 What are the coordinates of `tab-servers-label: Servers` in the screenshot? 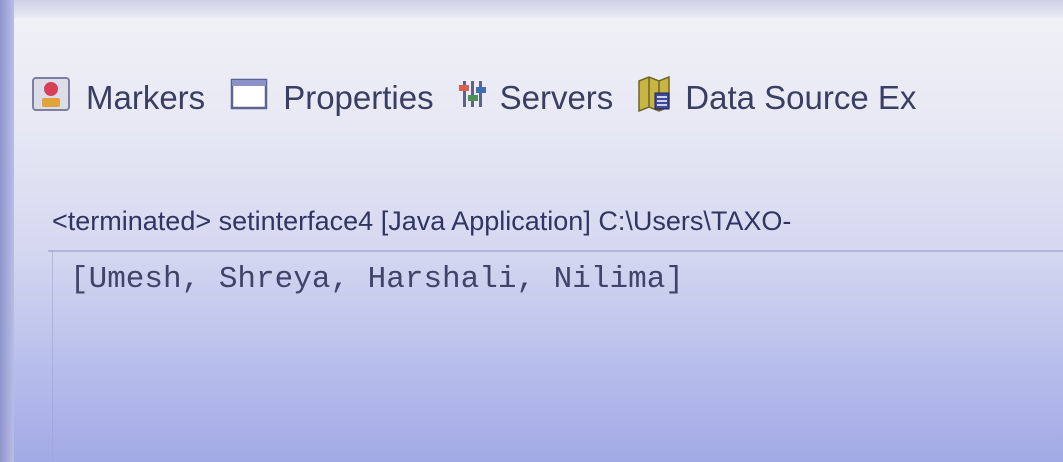 It's located at (556, 97).